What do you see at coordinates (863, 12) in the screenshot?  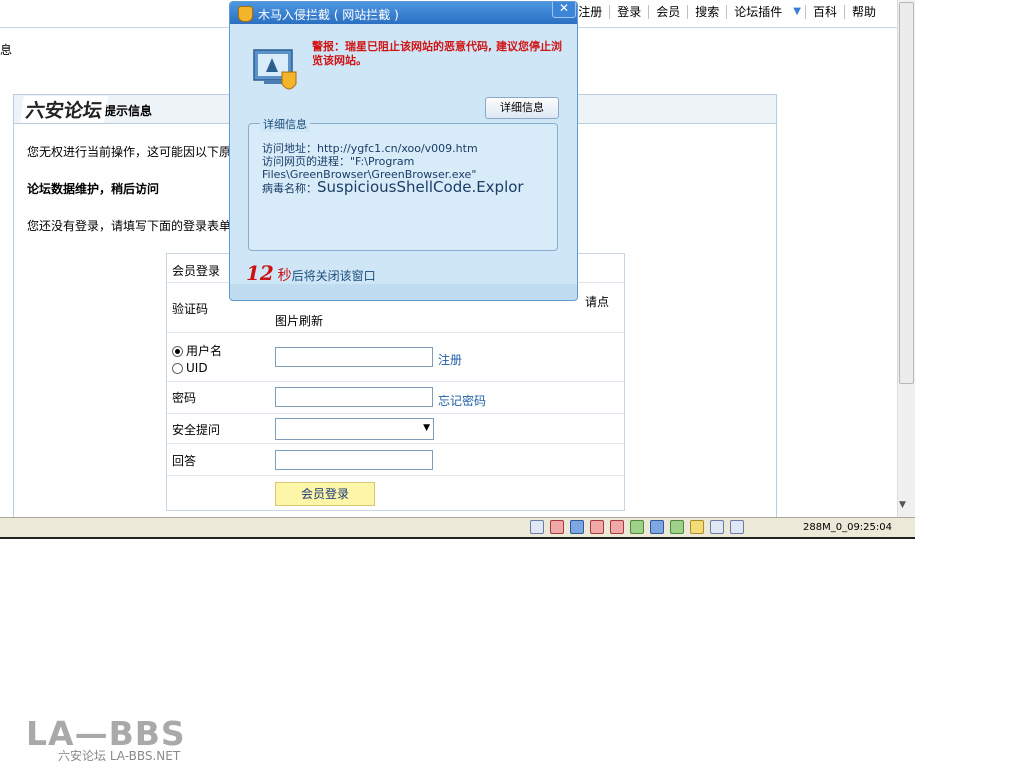 I see `nav-help: 帮助` at bounding box center [863, 12].